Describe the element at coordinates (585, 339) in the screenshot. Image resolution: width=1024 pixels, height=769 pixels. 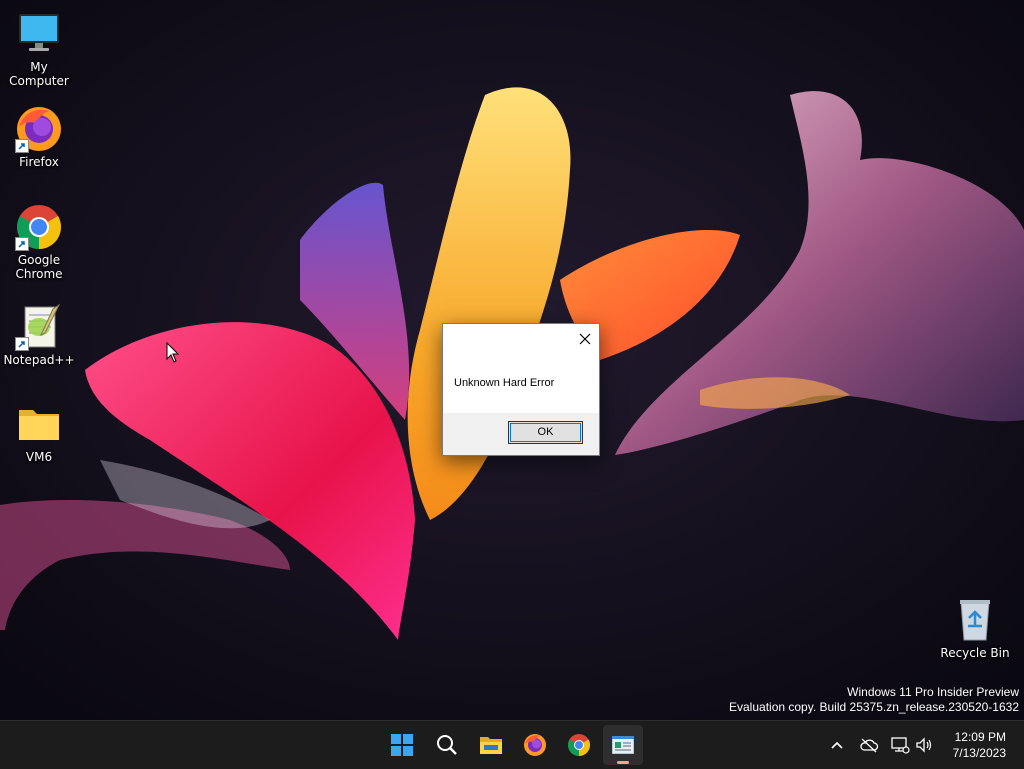
I see `close-icon` at that location.